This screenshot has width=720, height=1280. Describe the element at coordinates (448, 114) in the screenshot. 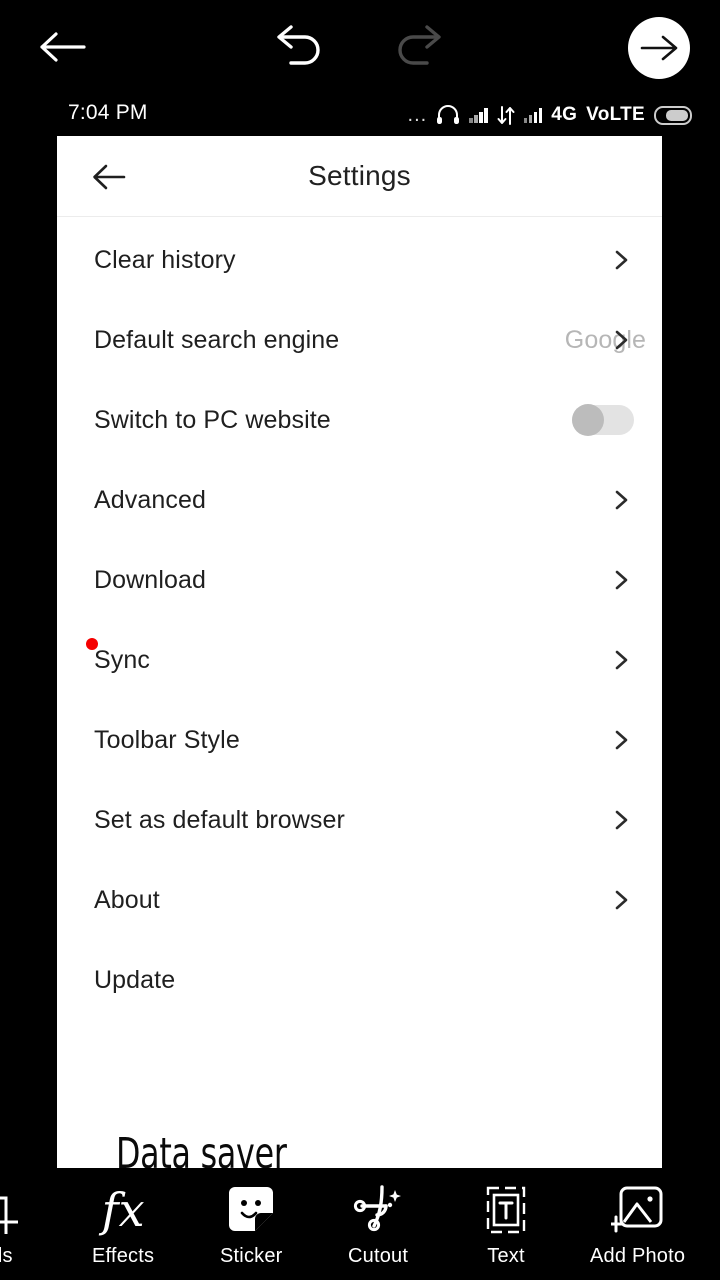

I see `headphones-icon` at that location.